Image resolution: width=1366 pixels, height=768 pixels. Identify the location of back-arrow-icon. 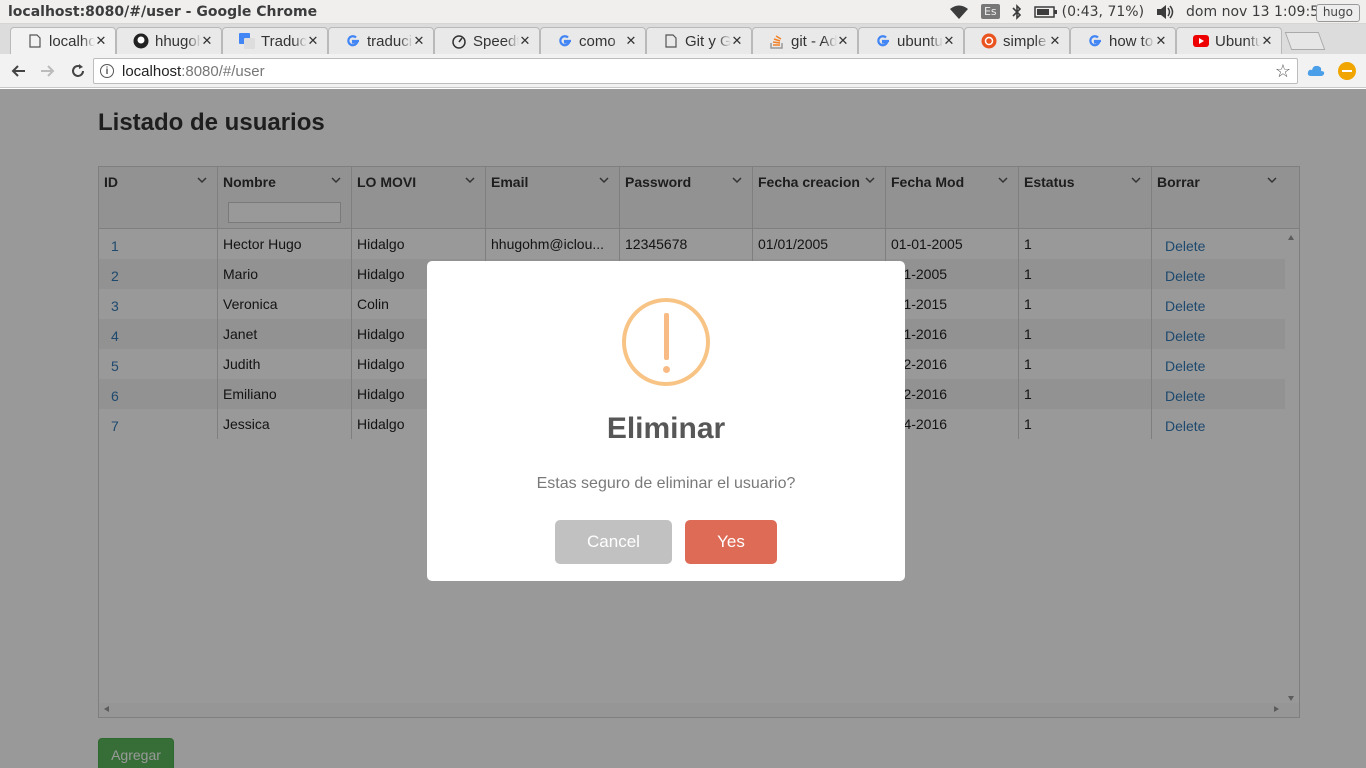
(18, 70).